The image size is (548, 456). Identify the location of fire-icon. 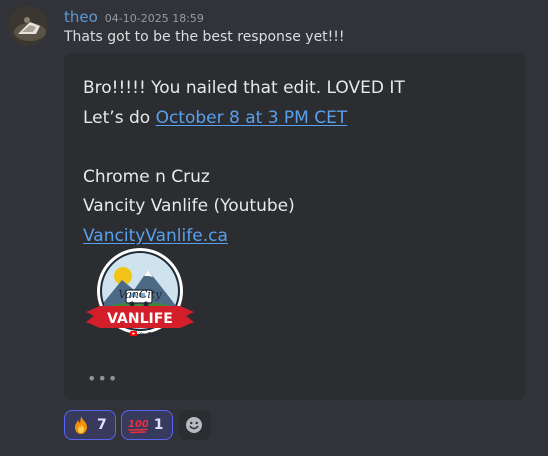
(81, 425).